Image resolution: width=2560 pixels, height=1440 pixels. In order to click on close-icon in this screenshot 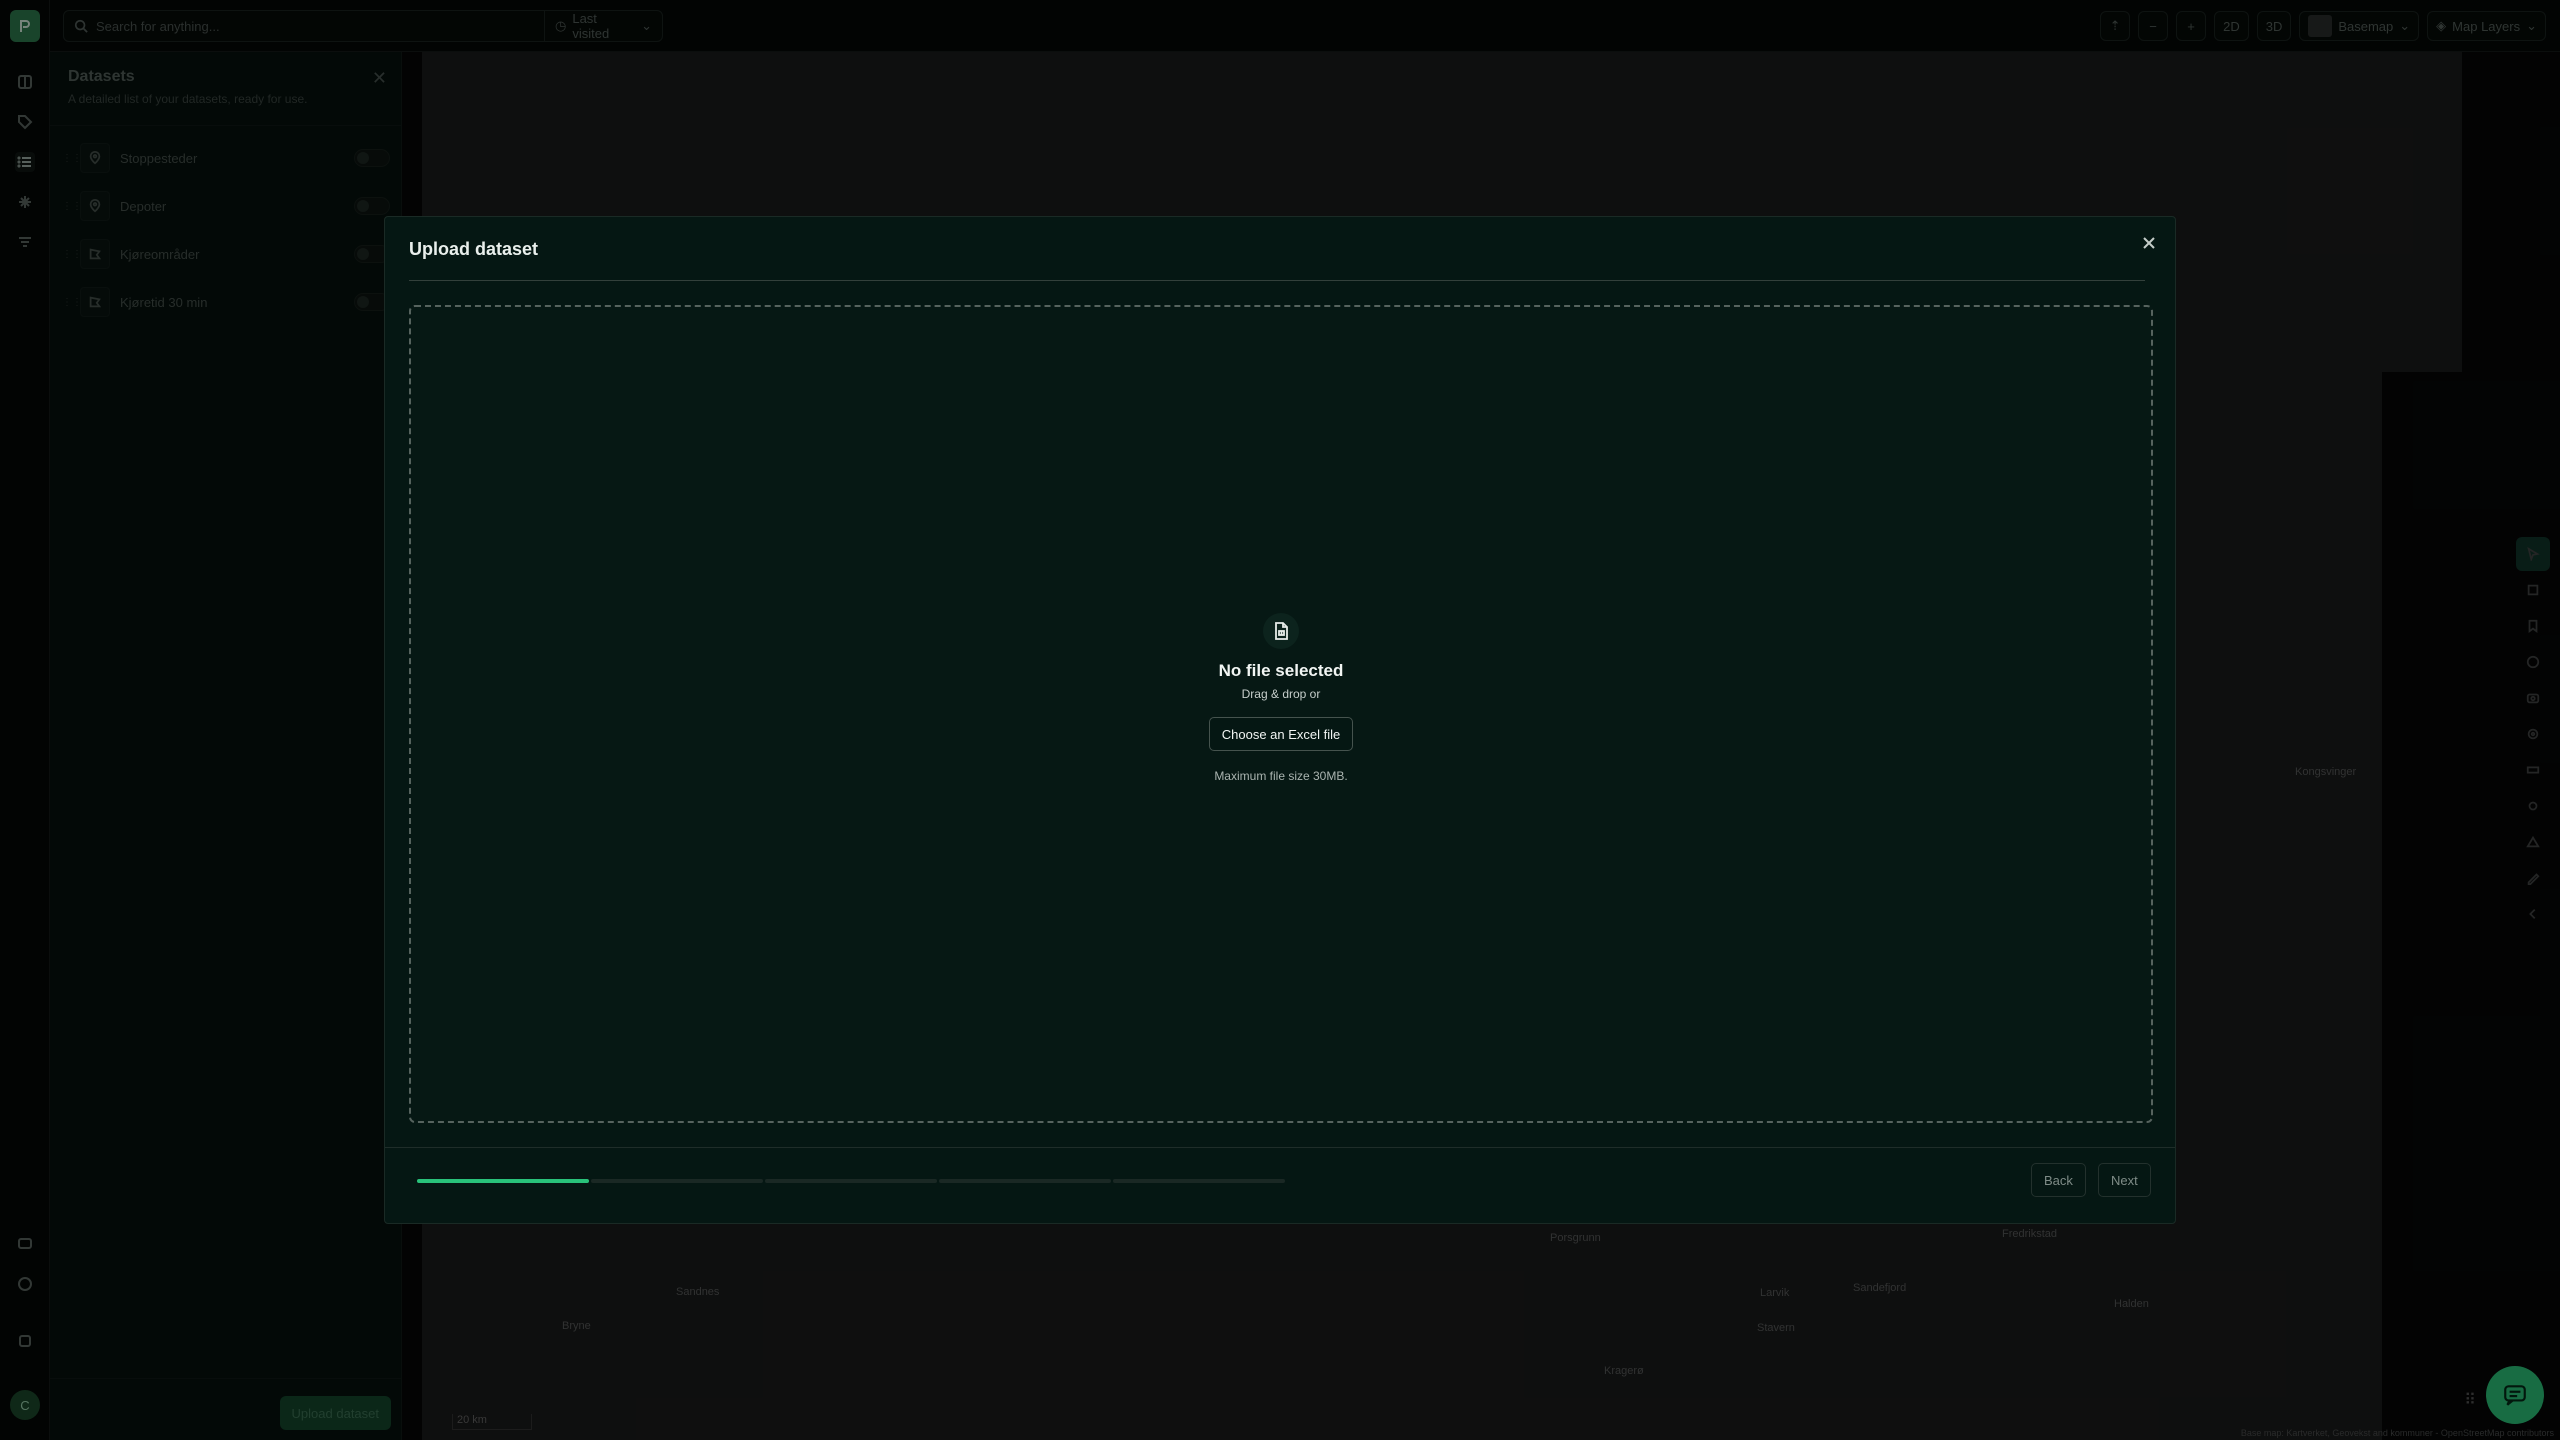, I will do `click(2149, 243)`.